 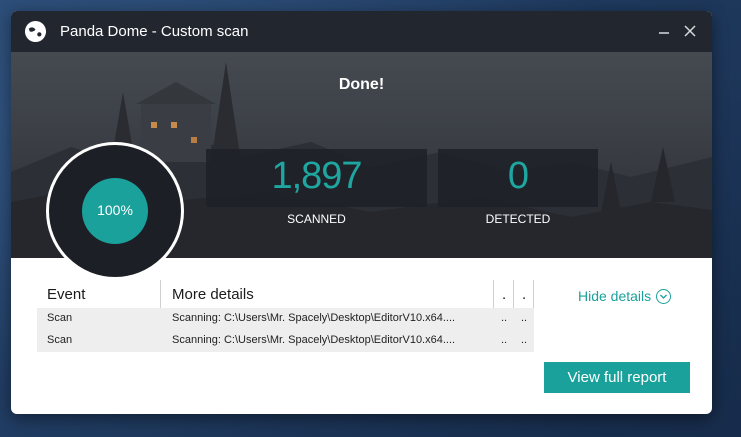 I want to click on scanned-stat-box: 1,897, so click(x=316, y=178).